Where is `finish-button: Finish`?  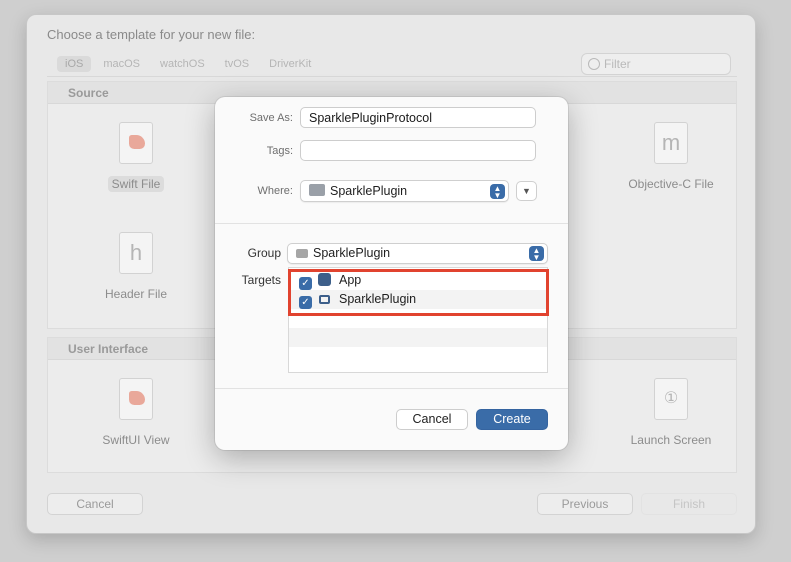 finish-button: Finish is located at coordinates (689, 504).